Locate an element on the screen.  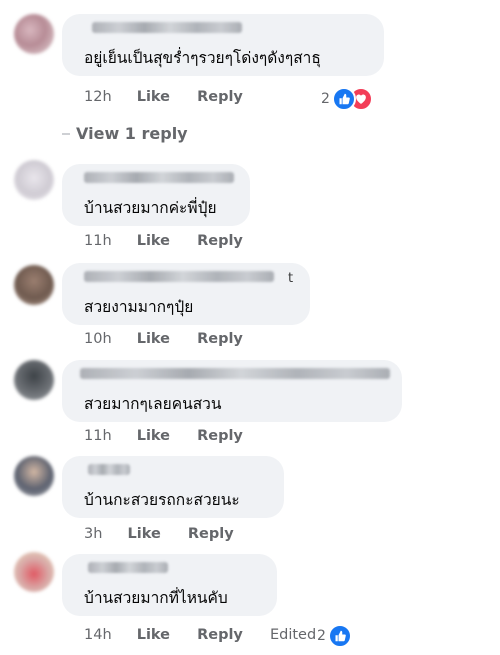
comment-text: บ้านกะสวยรถกะสวยนะ is located at coordinates (162, 500).